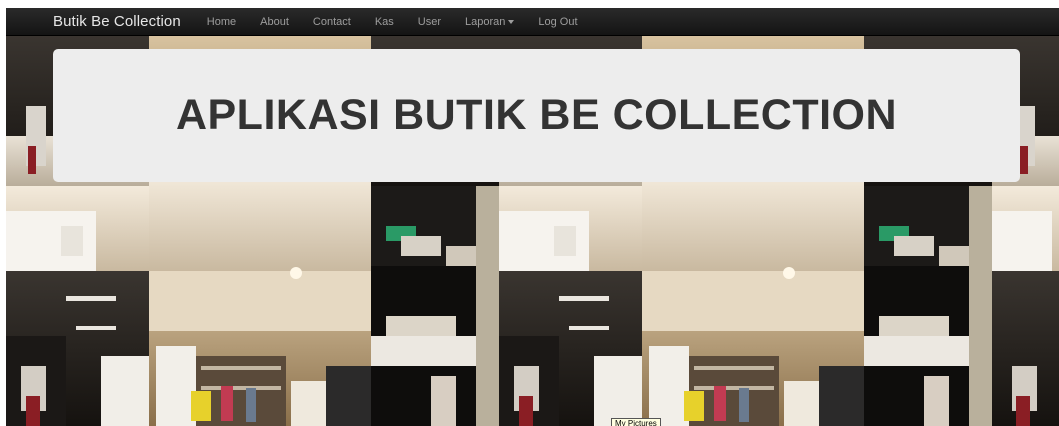  Describe the element at coordinates (636, 422) in the screenshot. I see `tooltip: My Pictures` at that location.